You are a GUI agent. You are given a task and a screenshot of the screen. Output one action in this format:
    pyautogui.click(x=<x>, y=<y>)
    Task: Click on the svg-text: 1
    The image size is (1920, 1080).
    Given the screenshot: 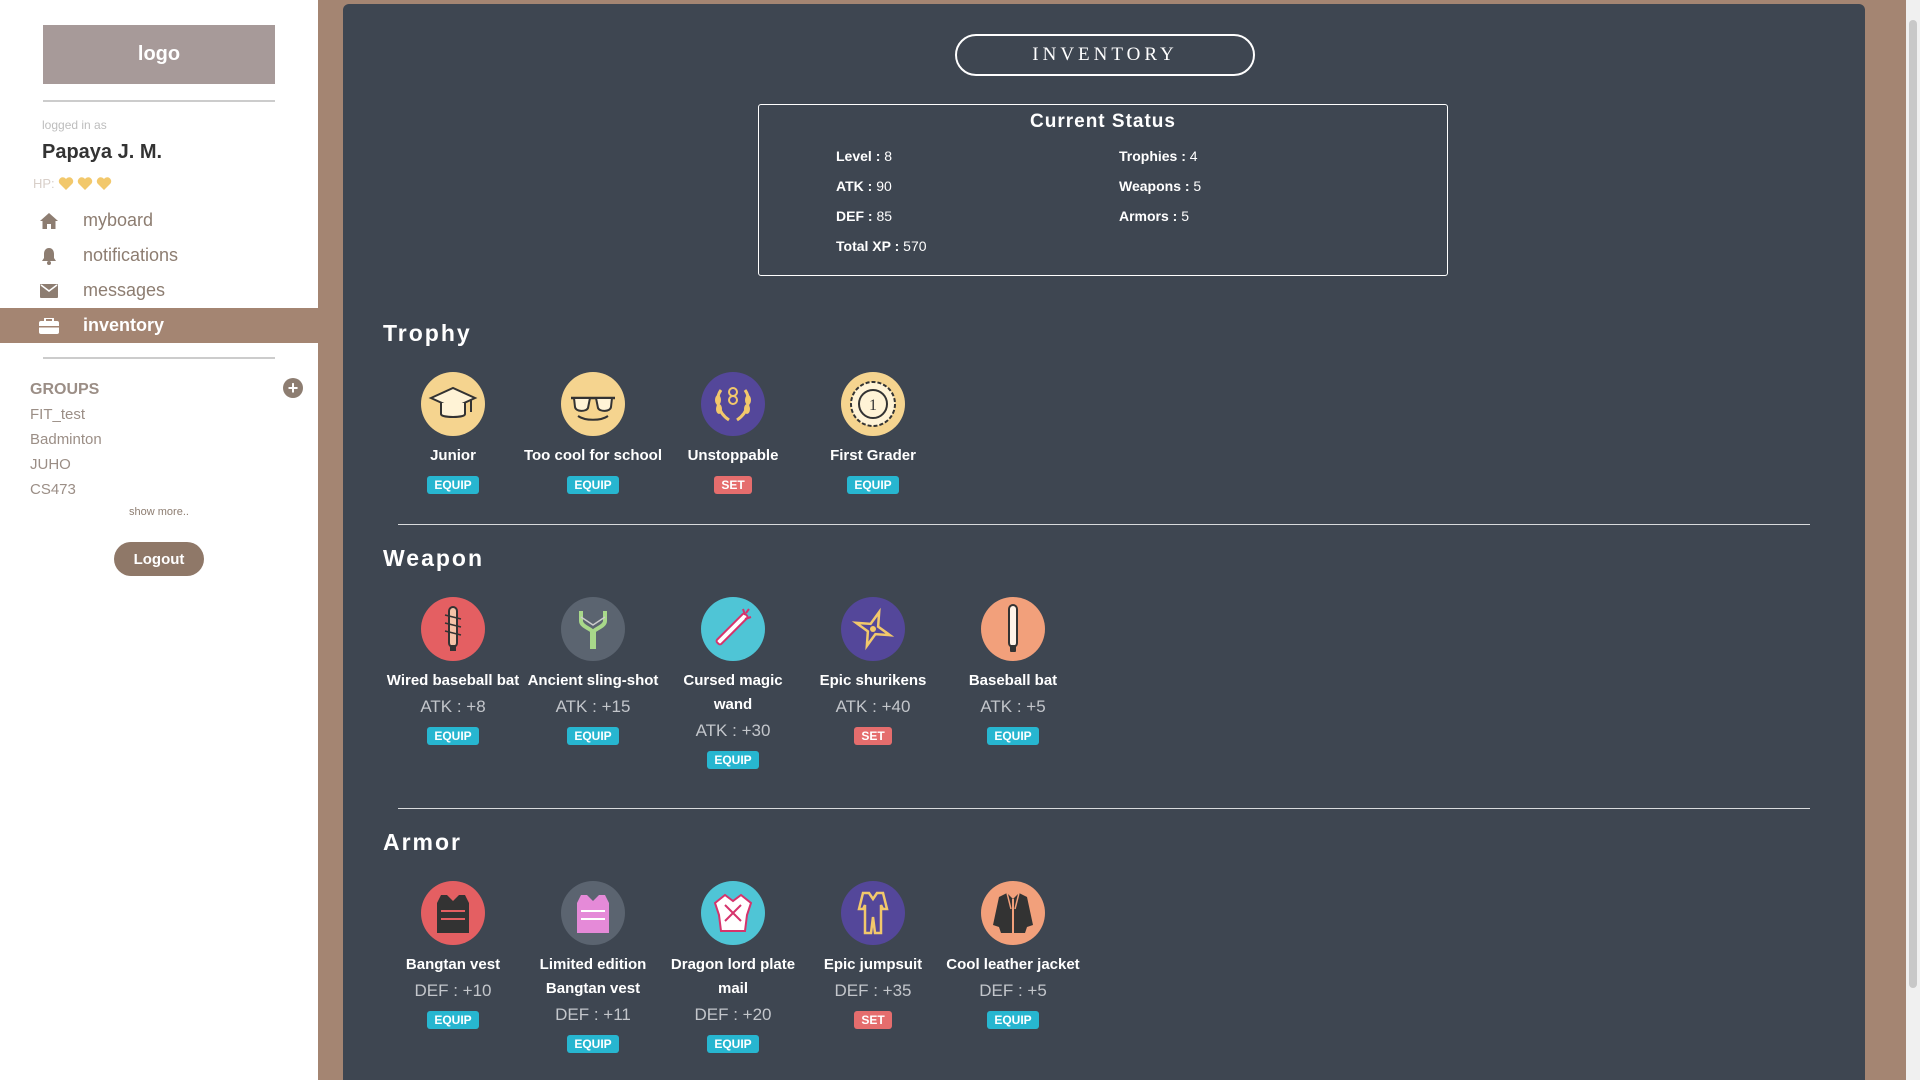 What is the action you would take?
    pyautogui.click(x=873, y=405)
    